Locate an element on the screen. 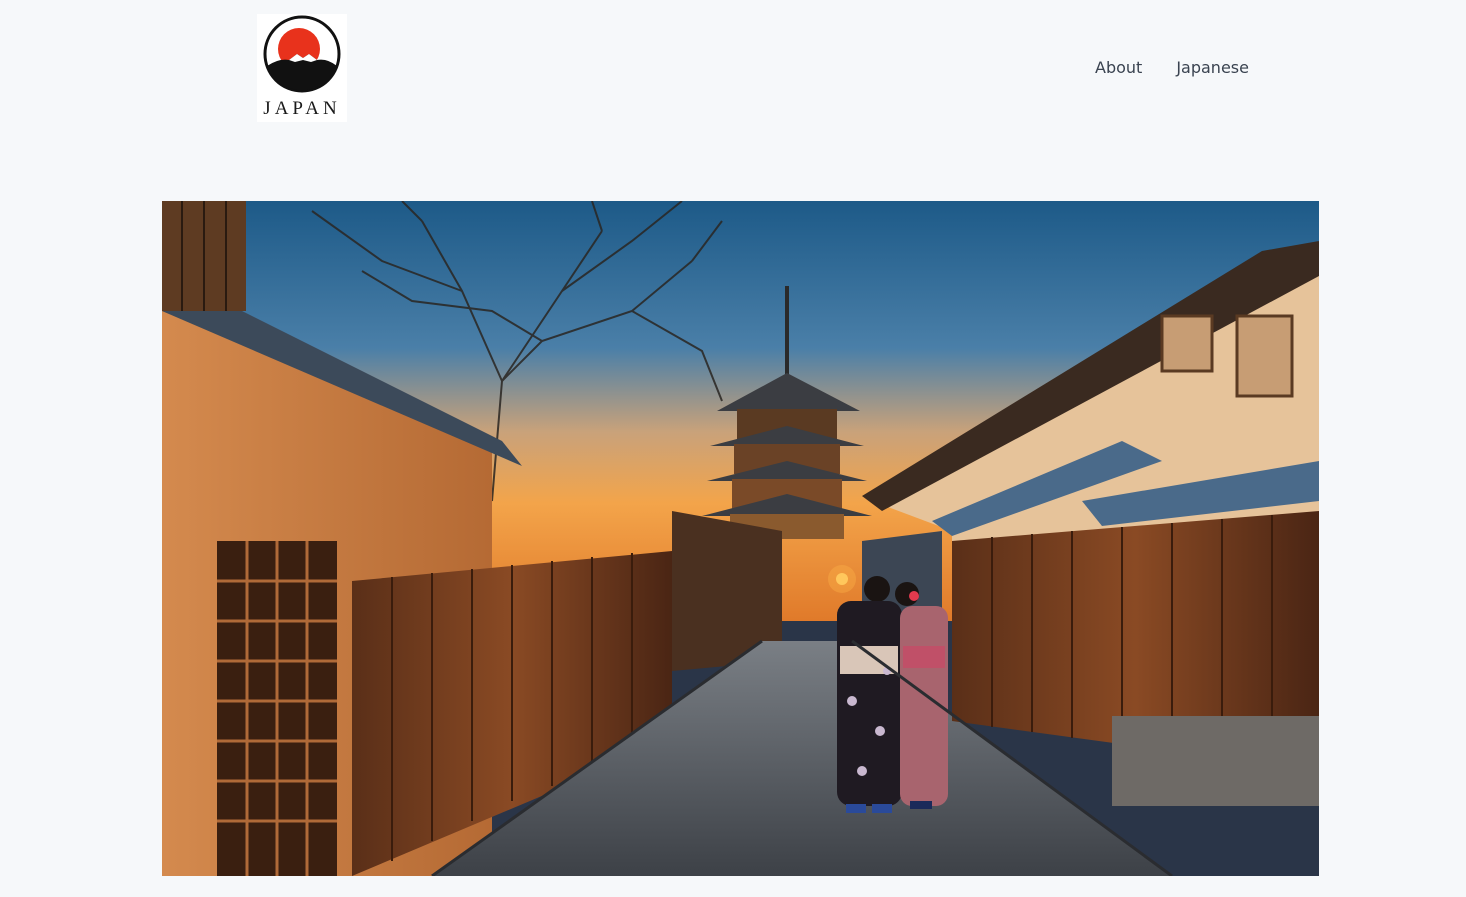 The image size is (1466, 897). logo-wordmark: JAPAN is located at coordinates (302, 108).